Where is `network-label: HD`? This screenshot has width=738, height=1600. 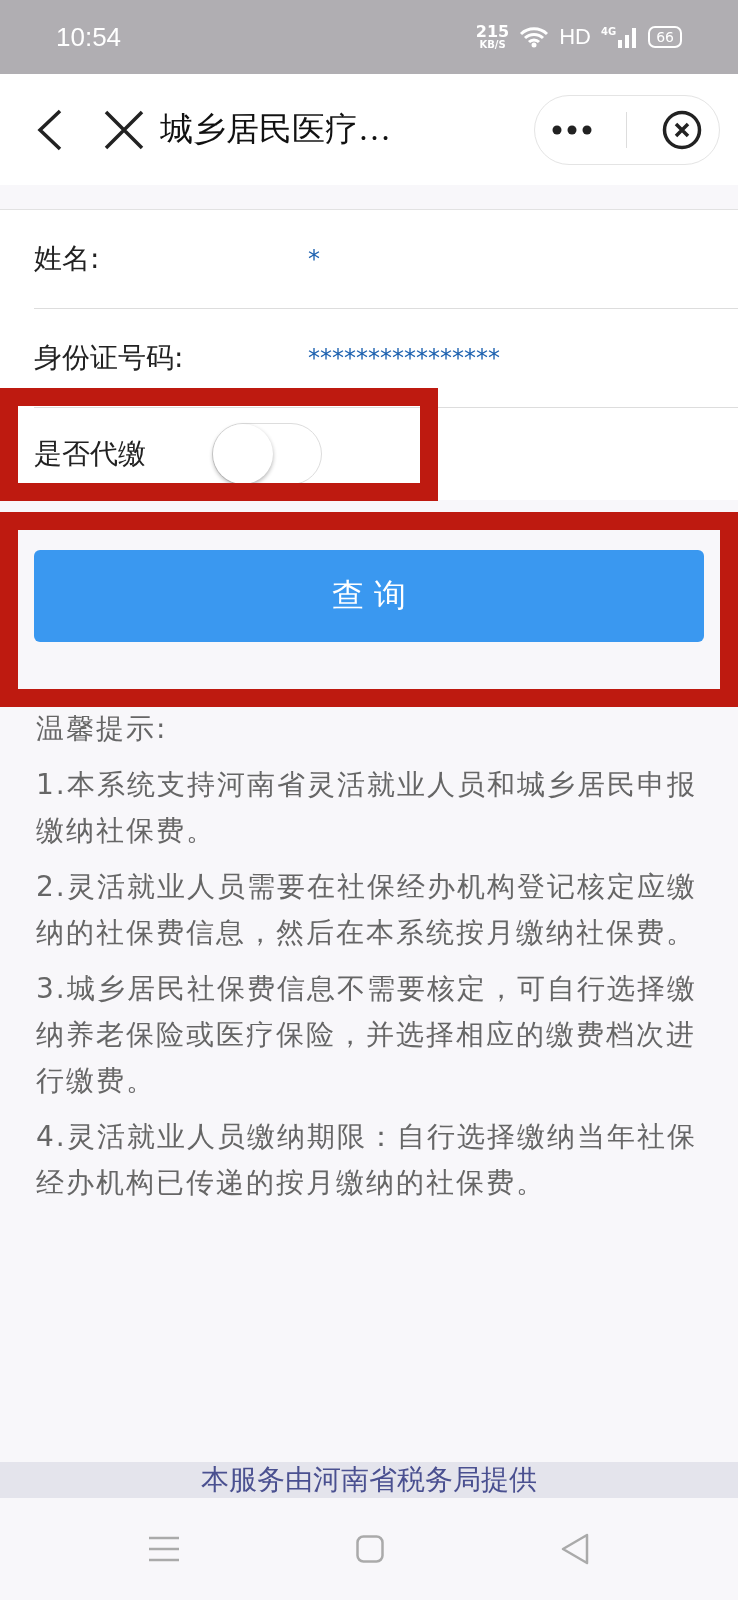
network-label: HD is located at coordinates (575, 37).